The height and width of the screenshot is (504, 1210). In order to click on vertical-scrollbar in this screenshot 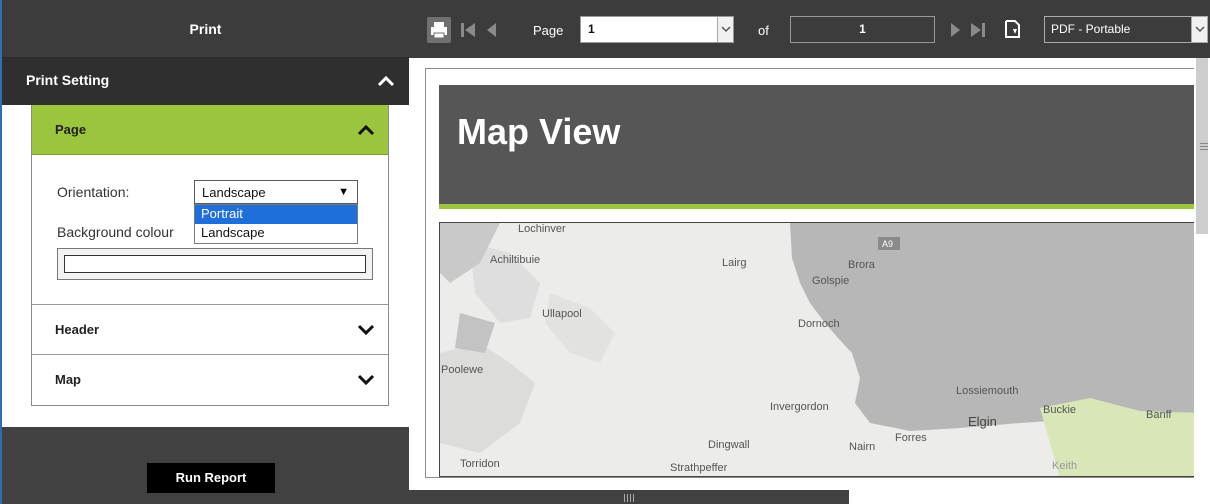, I will do `click(1202, 268)`.